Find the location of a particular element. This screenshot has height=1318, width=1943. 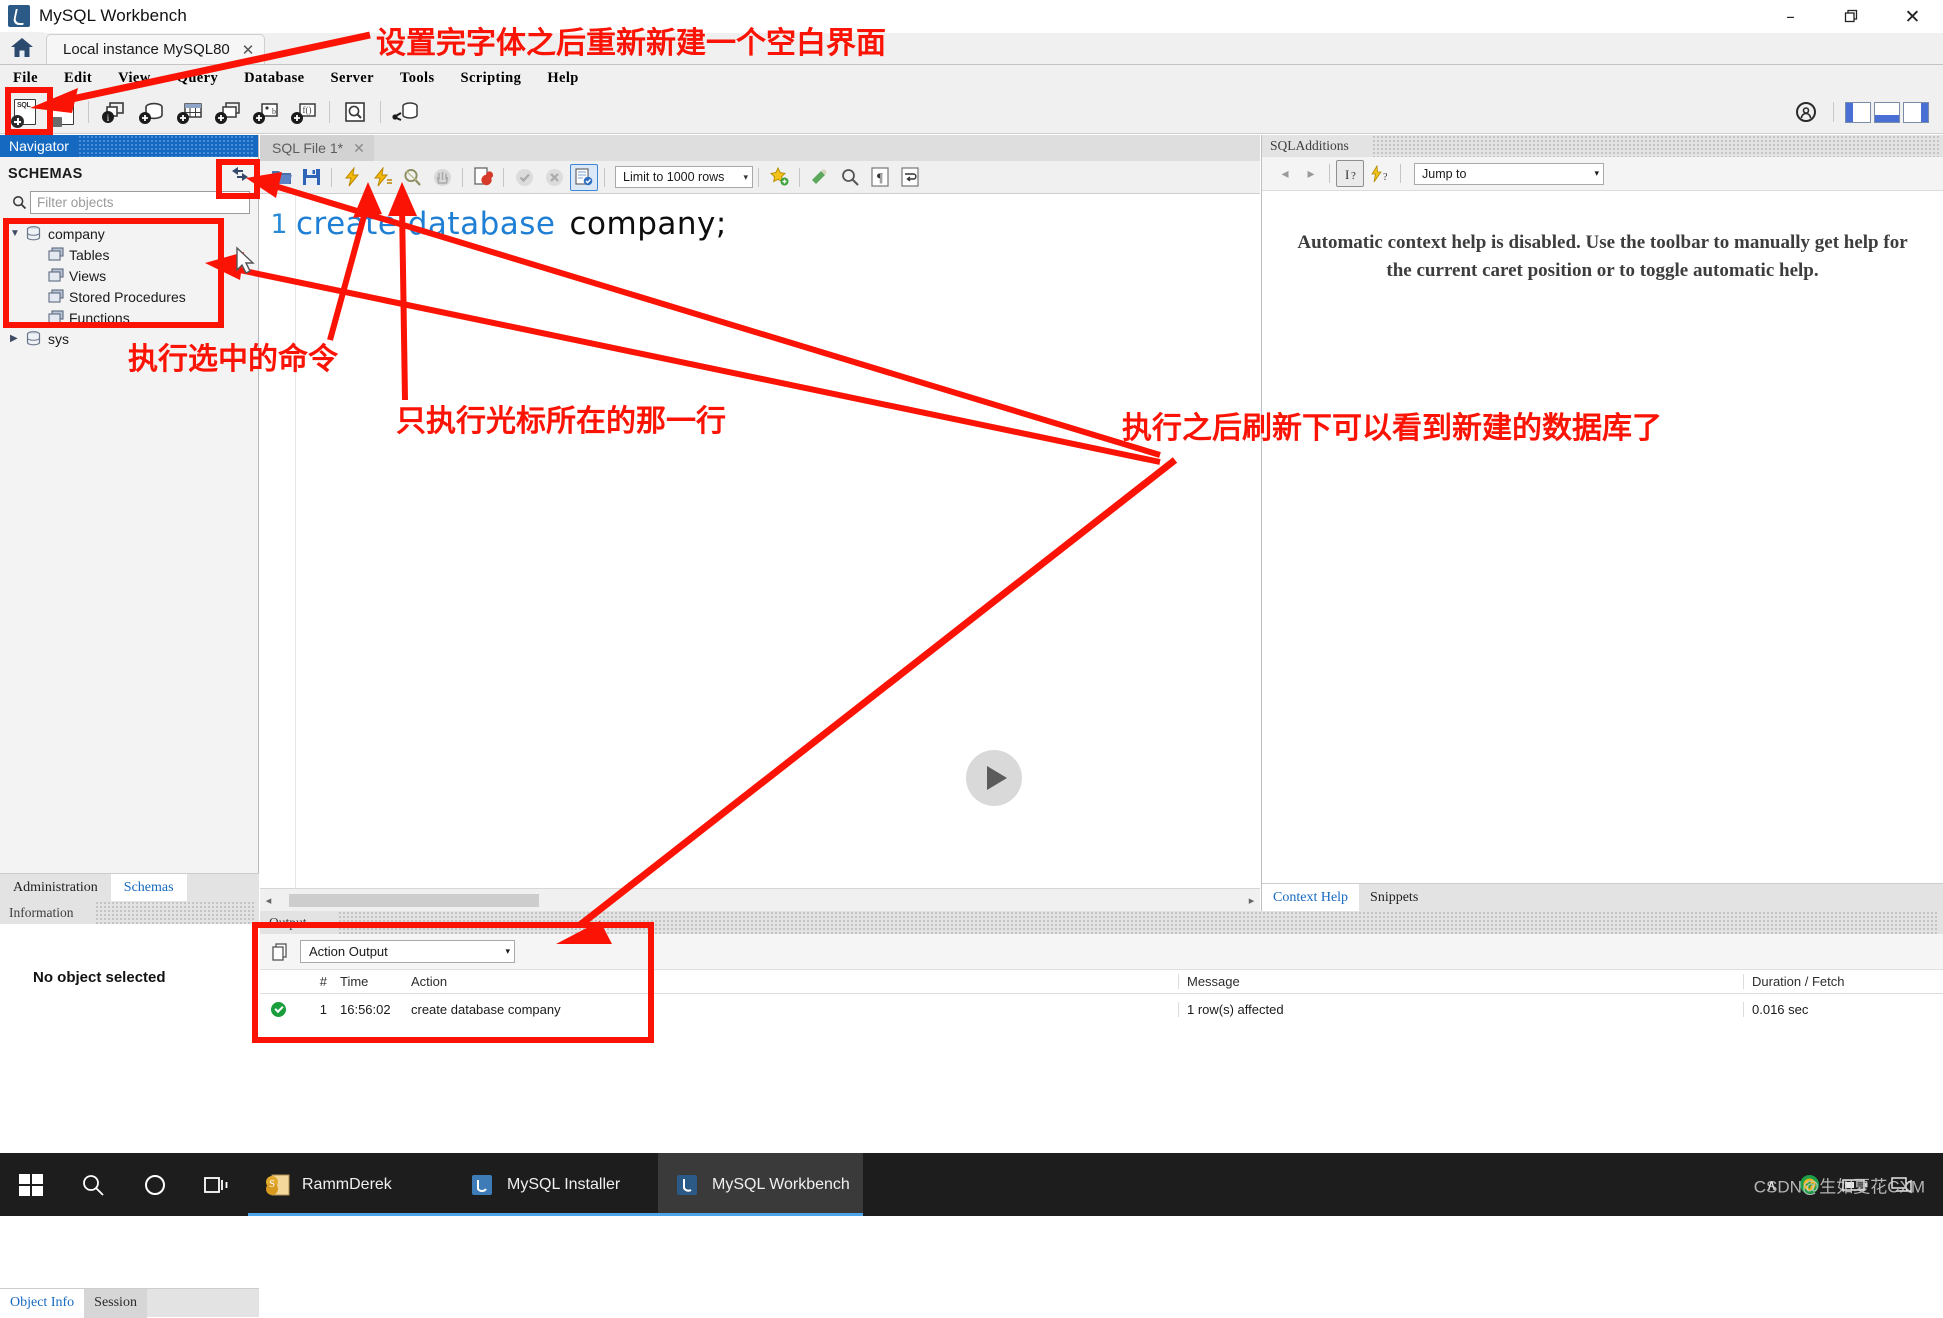

tree-node-tables: Tables is located at coordinates (129, 254).